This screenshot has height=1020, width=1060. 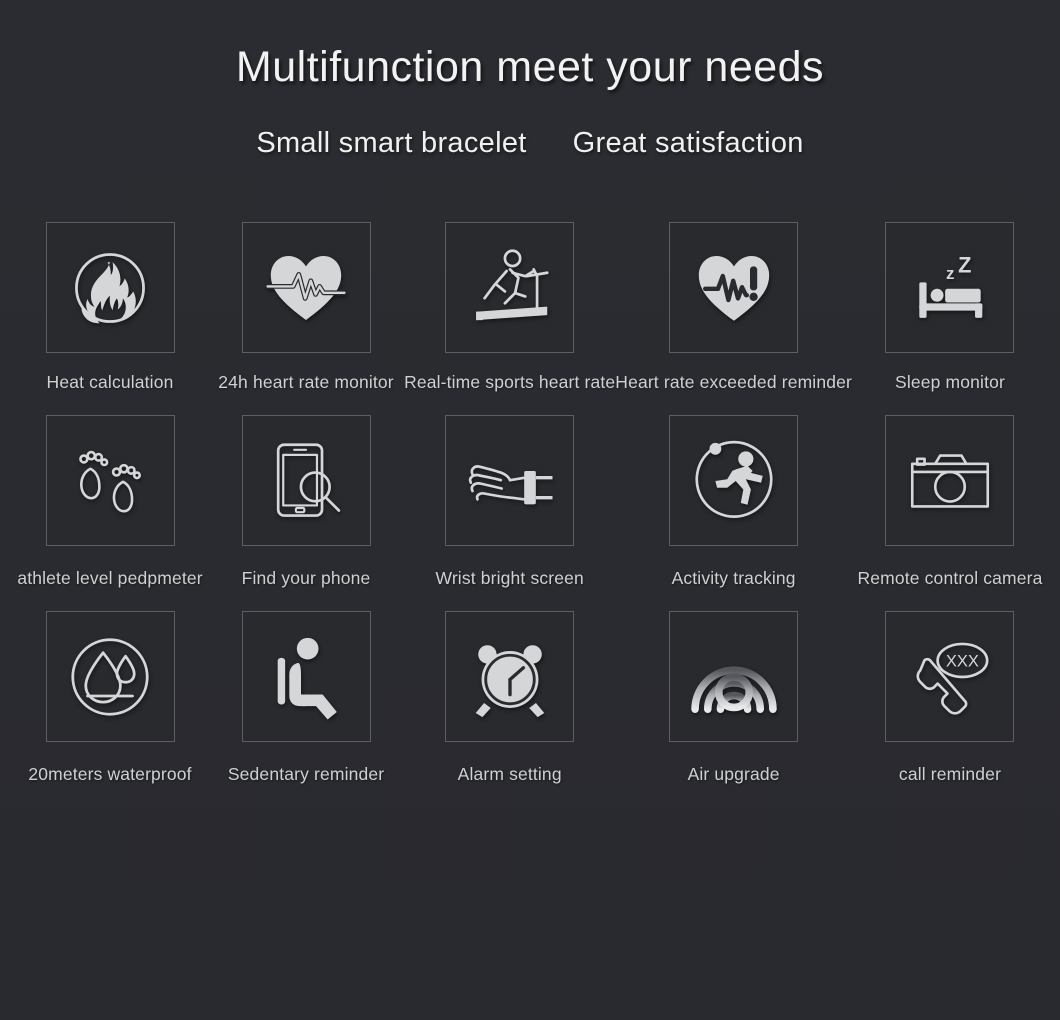 I want to click on ota-waves-icon, so click(x=733, y=689).